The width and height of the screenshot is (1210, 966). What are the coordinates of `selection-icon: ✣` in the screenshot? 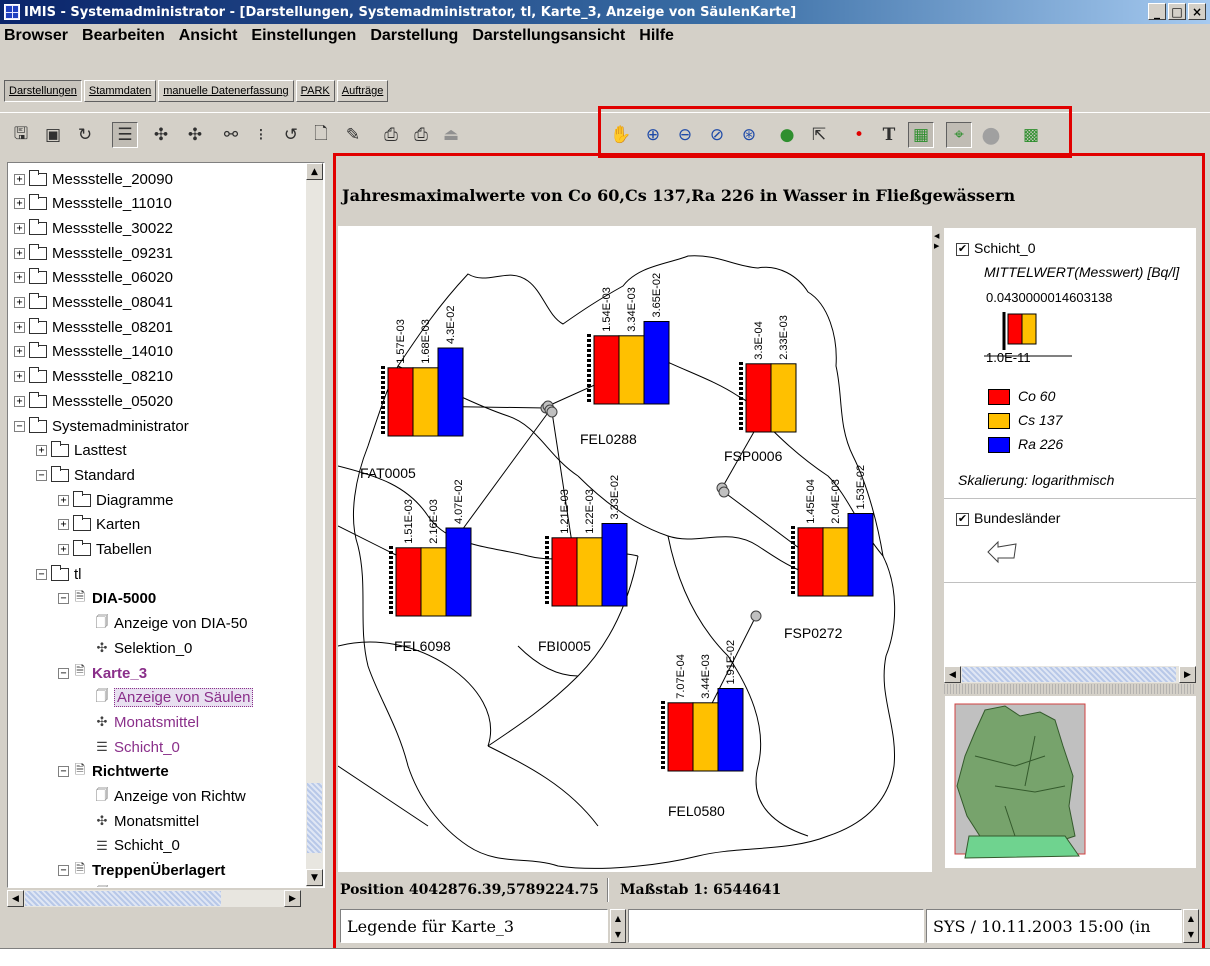 It's located at (161, 135).